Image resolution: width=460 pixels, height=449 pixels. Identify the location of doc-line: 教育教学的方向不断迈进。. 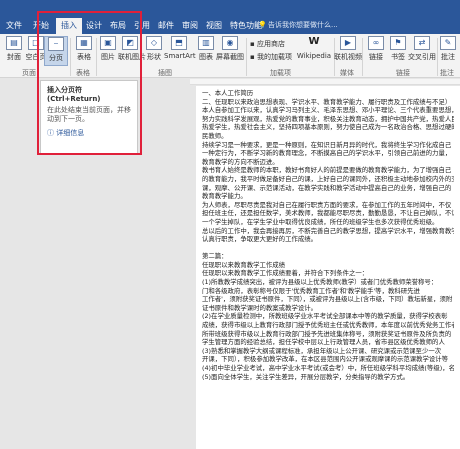
(240, 161).